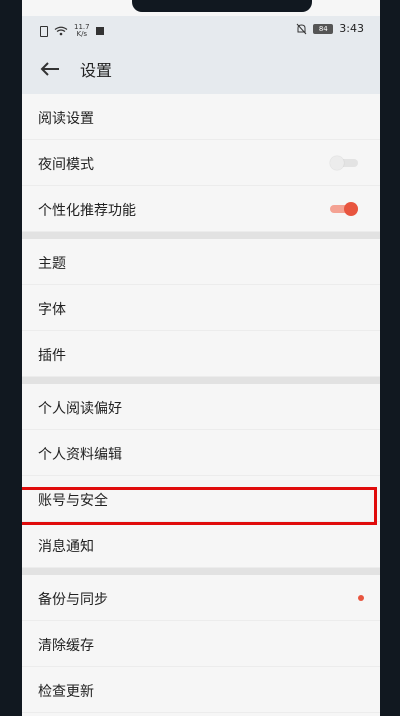 The width and height of the screenshot is (400, 716). Describe the element at coordinates (201, 69) in the screenshot. I see `app-header: 设置` at that location.